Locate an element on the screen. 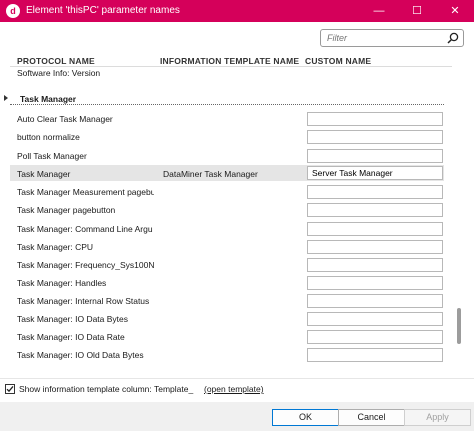 The width and height of the screenshot is (474, 431). information-template-value: DataMiner Task Manager is located at coordinates (210, 174).